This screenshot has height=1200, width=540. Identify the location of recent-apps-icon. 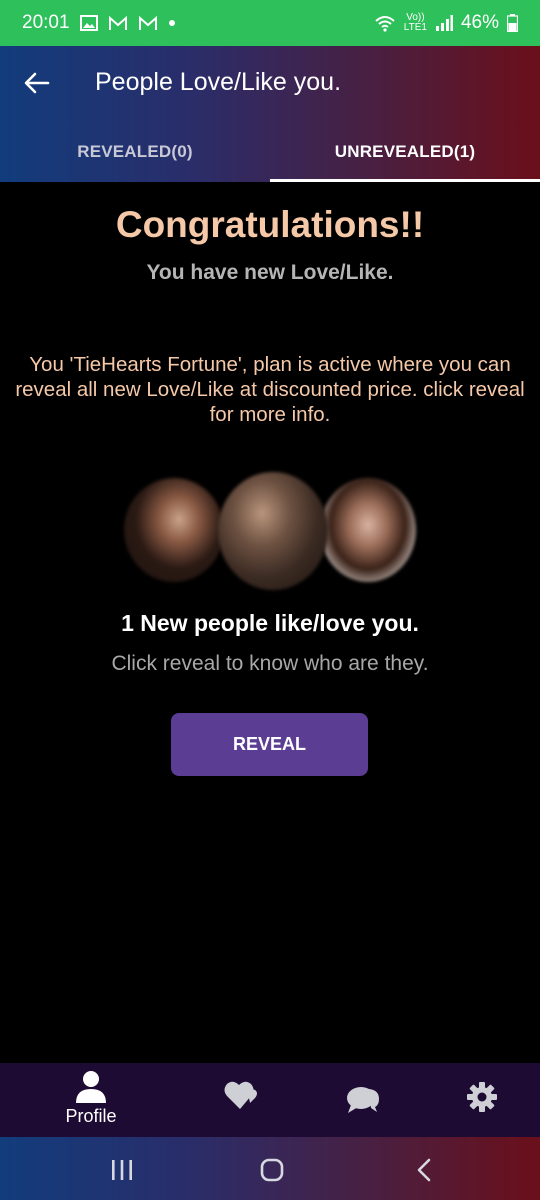
(122, 1170).